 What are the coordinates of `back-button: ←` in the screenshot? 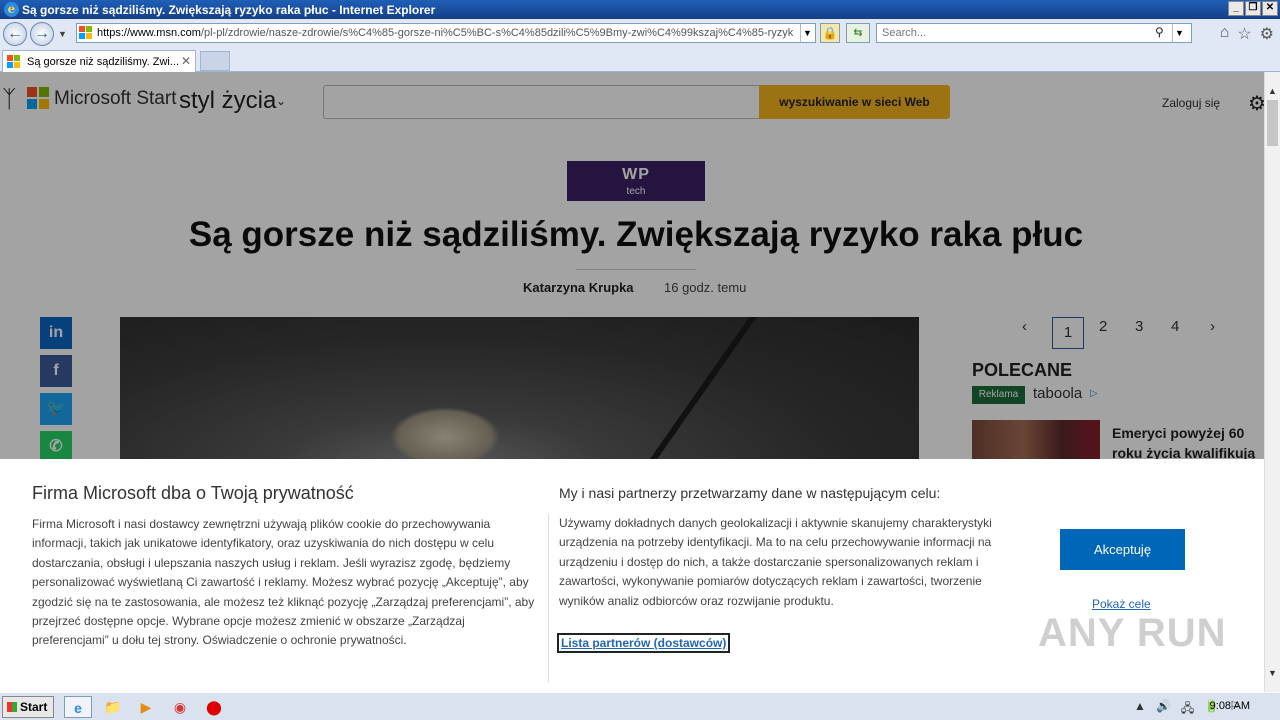 It's located at (15, 33).